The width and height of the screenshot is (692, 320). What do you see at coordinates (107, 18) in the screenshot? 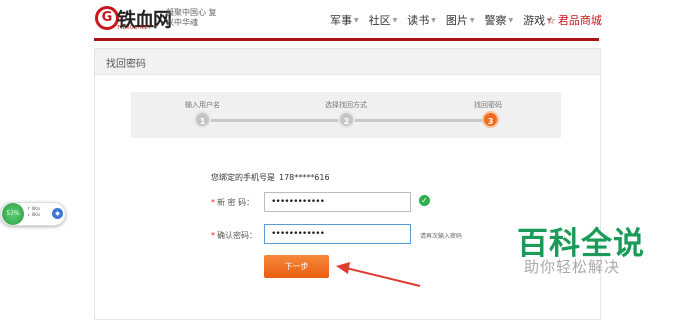
I see `site-logo-icon: G` at bounding box center [107, 18].